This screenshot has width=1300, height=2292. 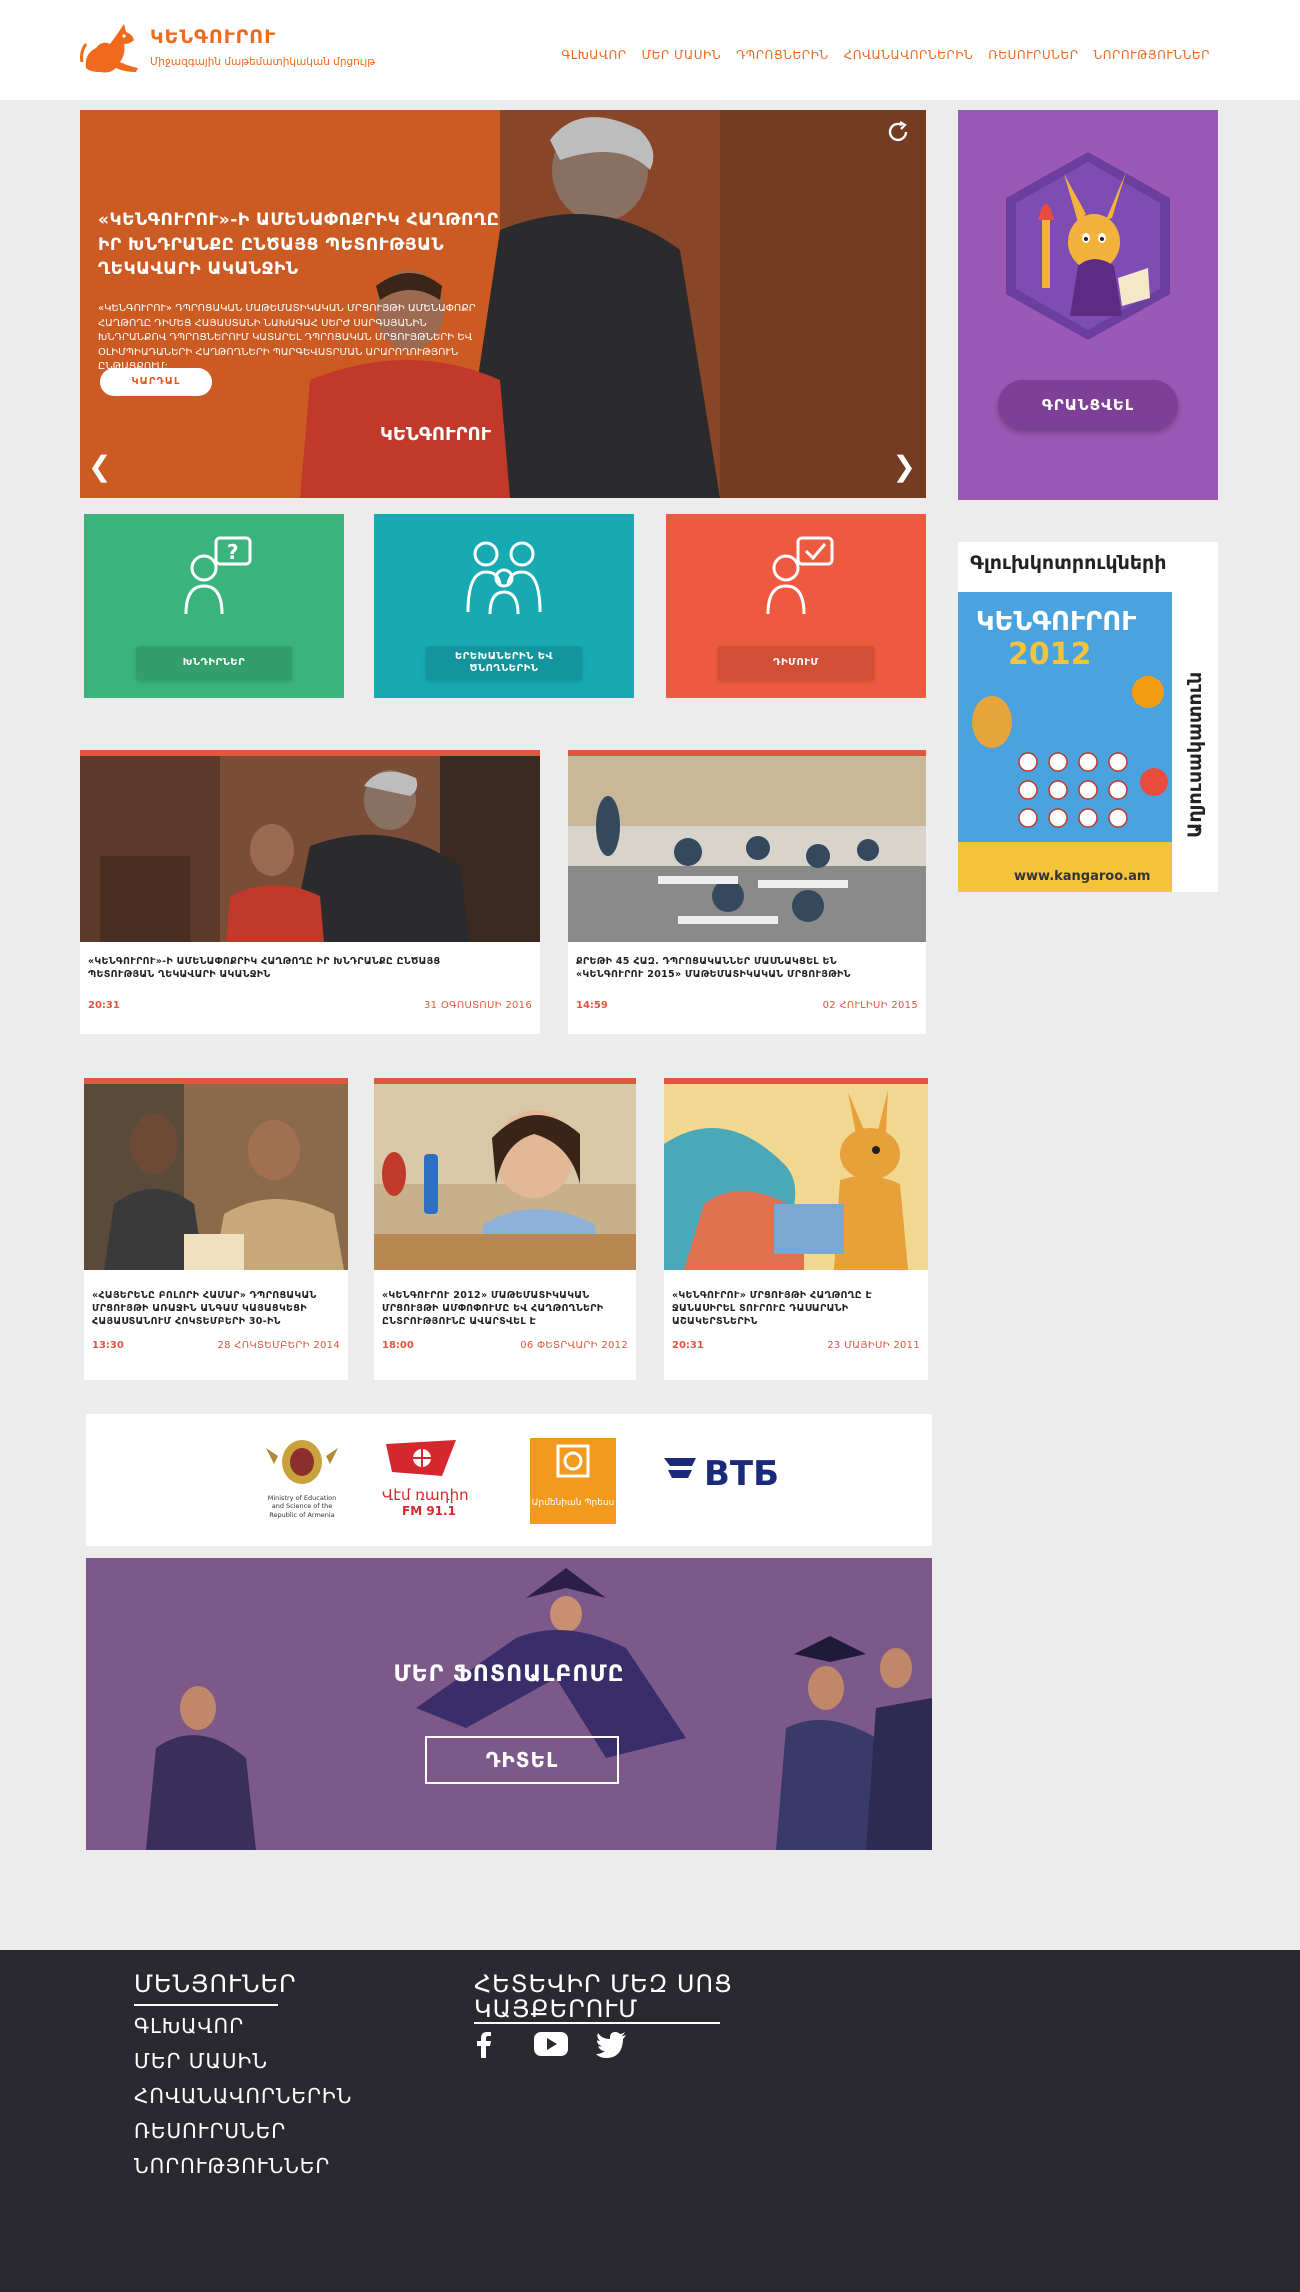 What do you see at coordinates (597, 2023) in the screenshot?
I see `footer-social-underline` at bounding box center [597, 2023].